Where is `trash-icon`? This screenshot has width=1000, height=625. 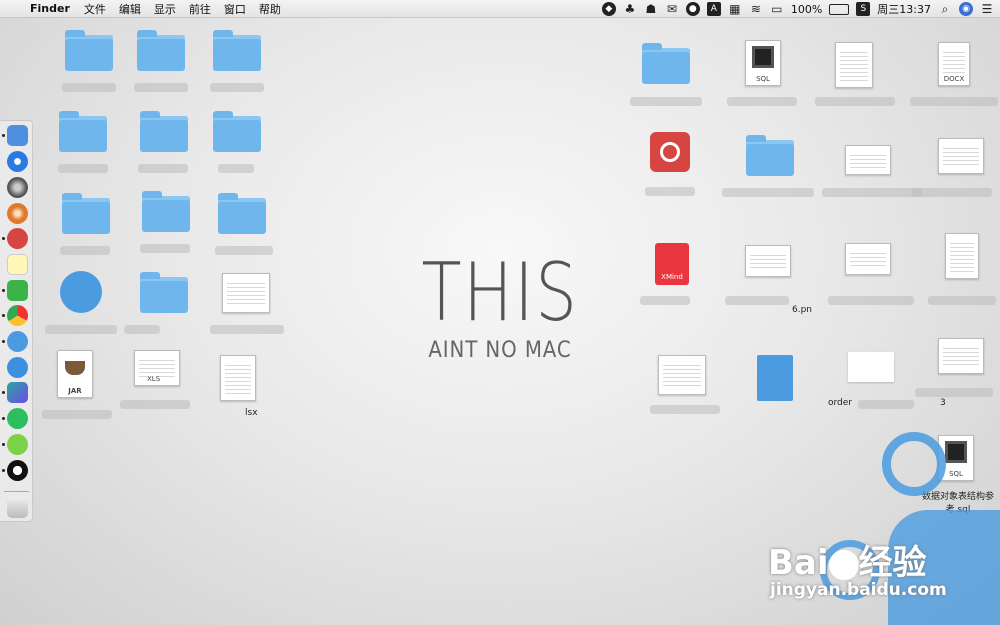 trash-icon is located at coordinates (17, 507).